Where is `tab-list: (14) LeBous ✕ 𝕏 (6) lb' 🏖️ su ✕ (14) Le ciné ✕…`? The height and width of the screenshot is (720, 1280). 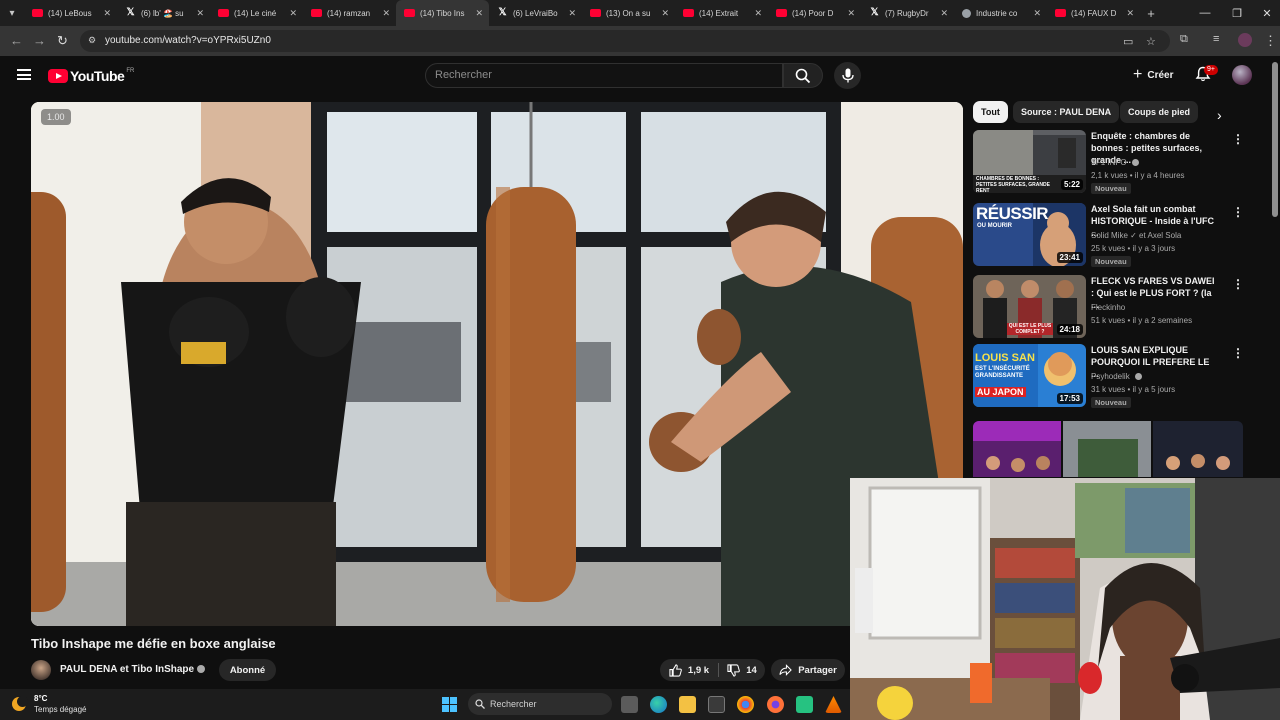 tab-list: (14) LeBous ✕ 𝕏 (6) lb' 🏖️ su ✕ (14) Le ciné ✕… is located at coordinates (582, 13).